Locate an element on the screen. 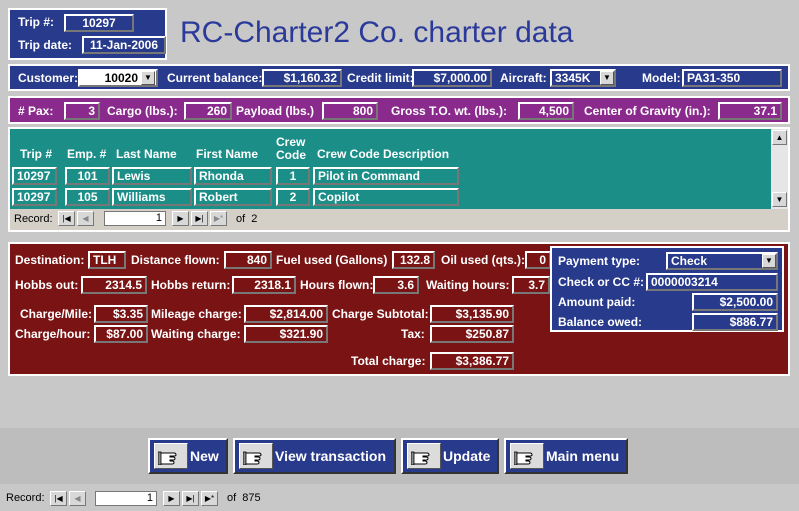 This screenshot has height=511, width=799. cargo-field: 260 is located at coordinates (208, 111).